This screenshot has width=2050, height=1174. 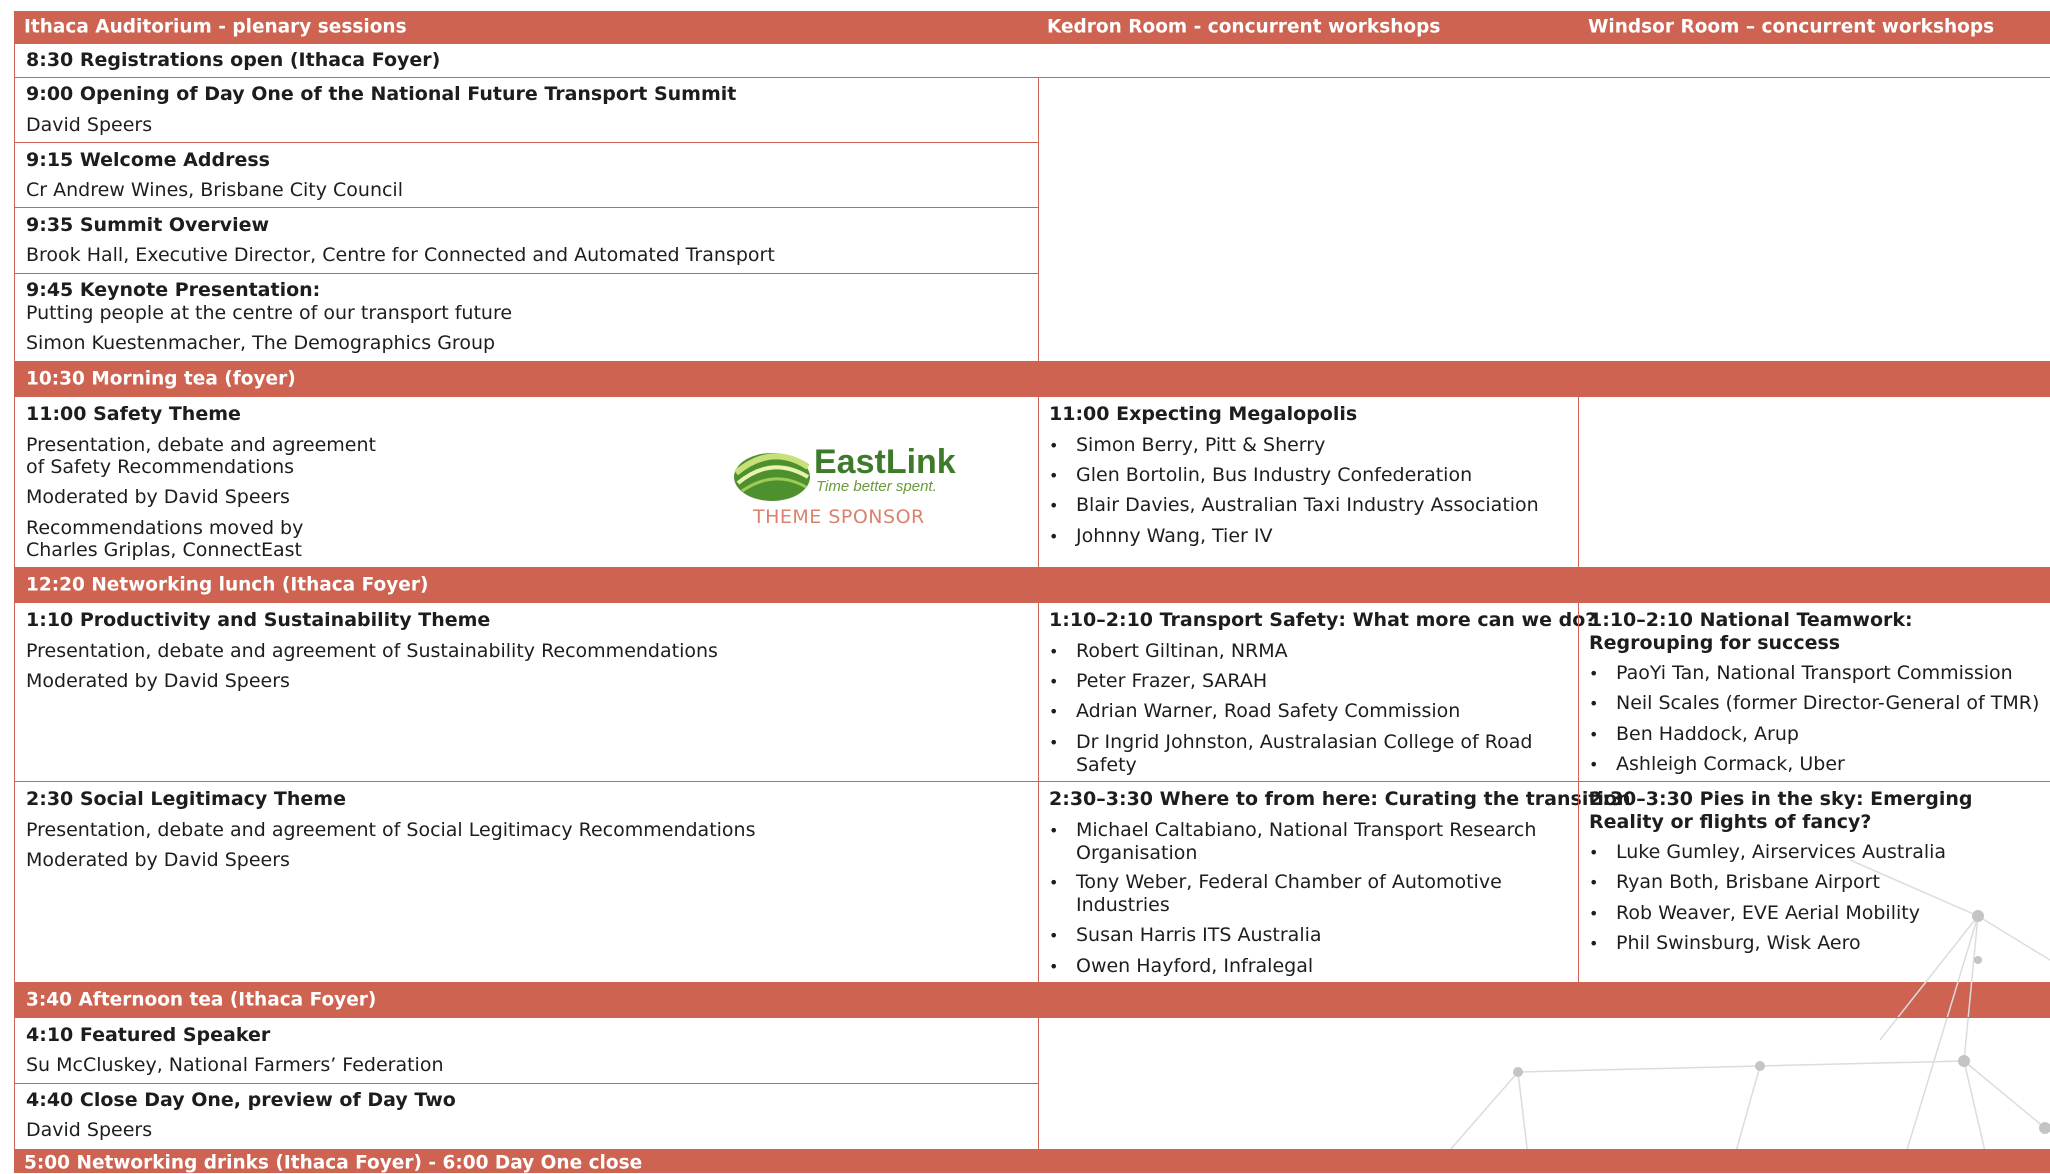 What do you see at coordinates (1717, 764) in the screenshot?
I see `teamwork-speaker: Ashleigh Cormack, Uber` at bounding box center [1717, 764].